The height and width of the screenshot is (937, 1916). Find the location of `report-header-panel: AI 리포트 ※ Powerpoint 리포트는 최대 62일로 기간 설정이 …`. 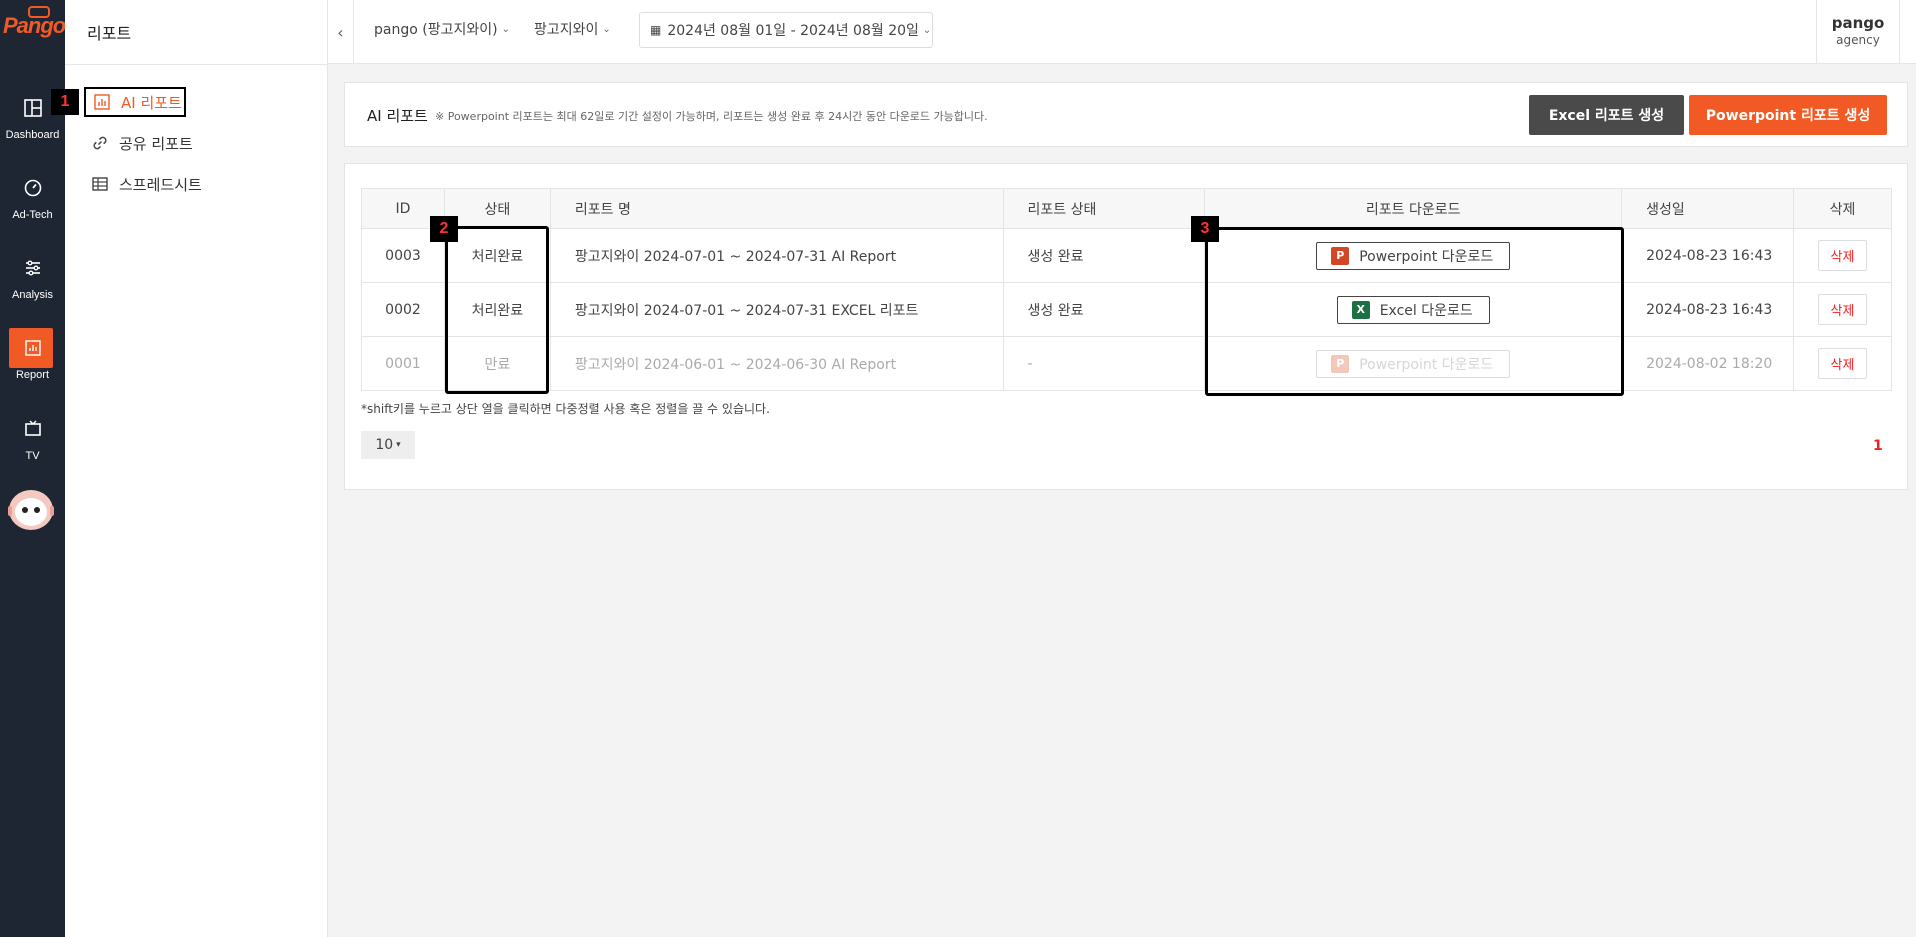

report-header-panel: AI 리포트 ※ Powerpoint 리포트는 최대 62일로 기간 설정이 … is located at coordinates (1126, 114).